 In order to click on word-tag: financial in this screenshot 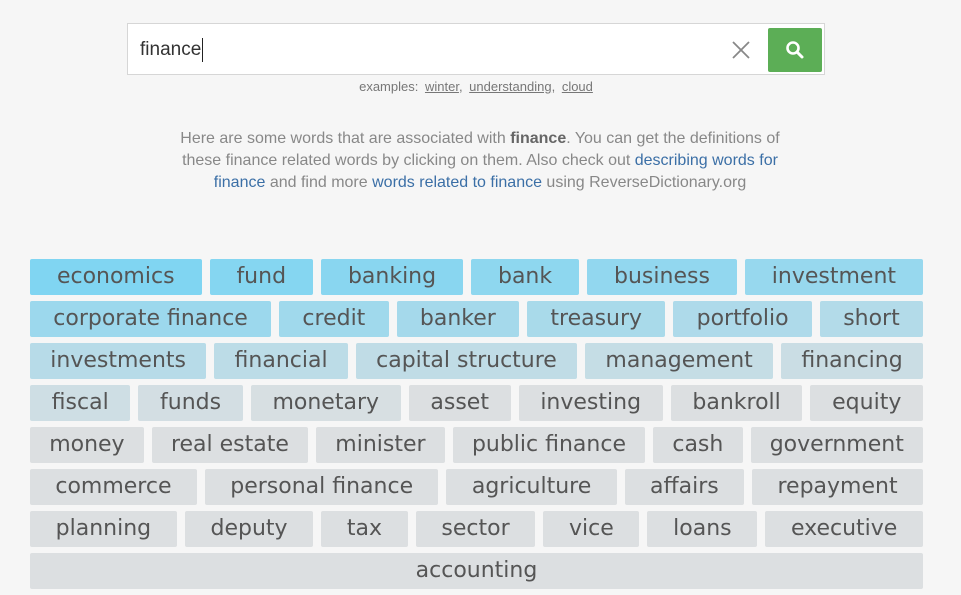, I will do `click(281, 361)`.